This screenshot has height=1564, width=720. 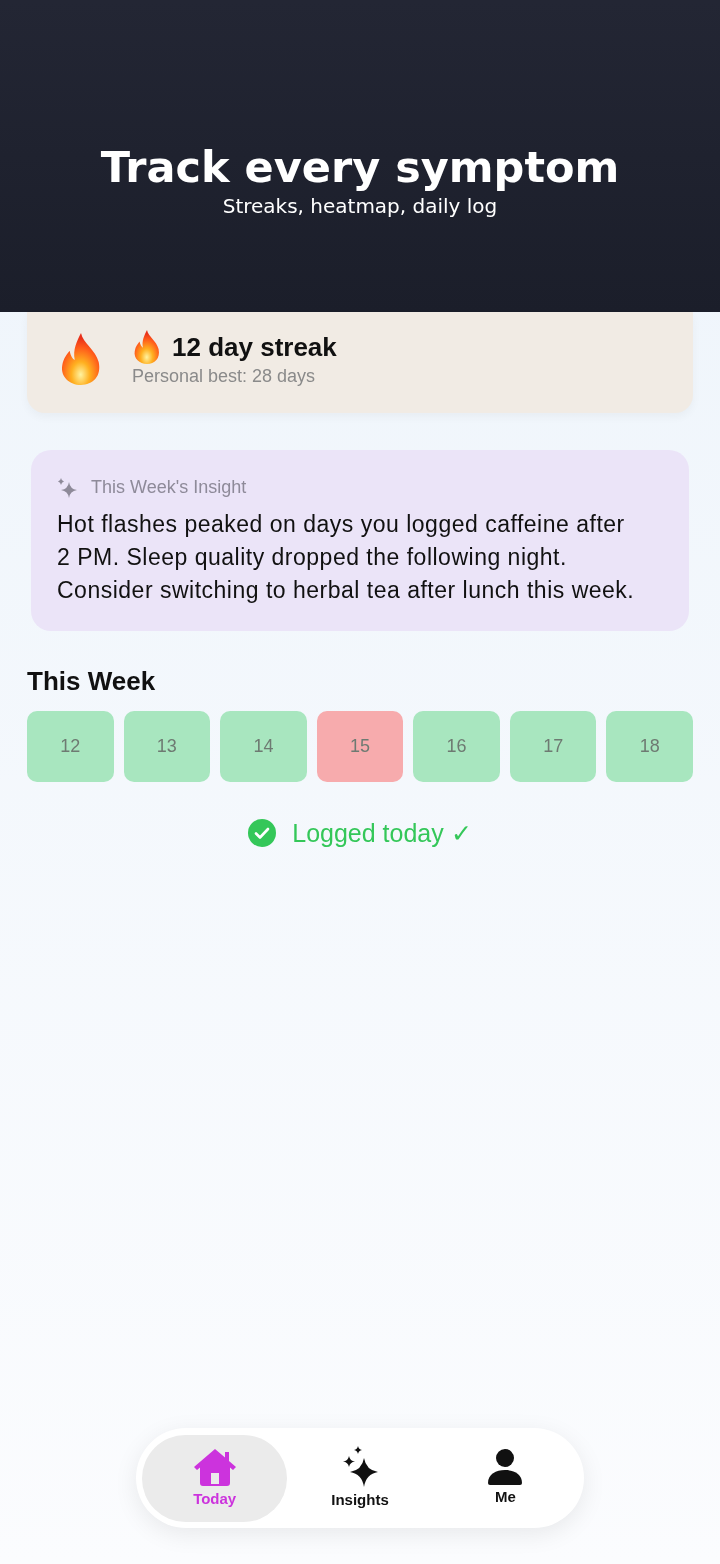 I want to click on day-tile: 13, so click(x=167, y=746).